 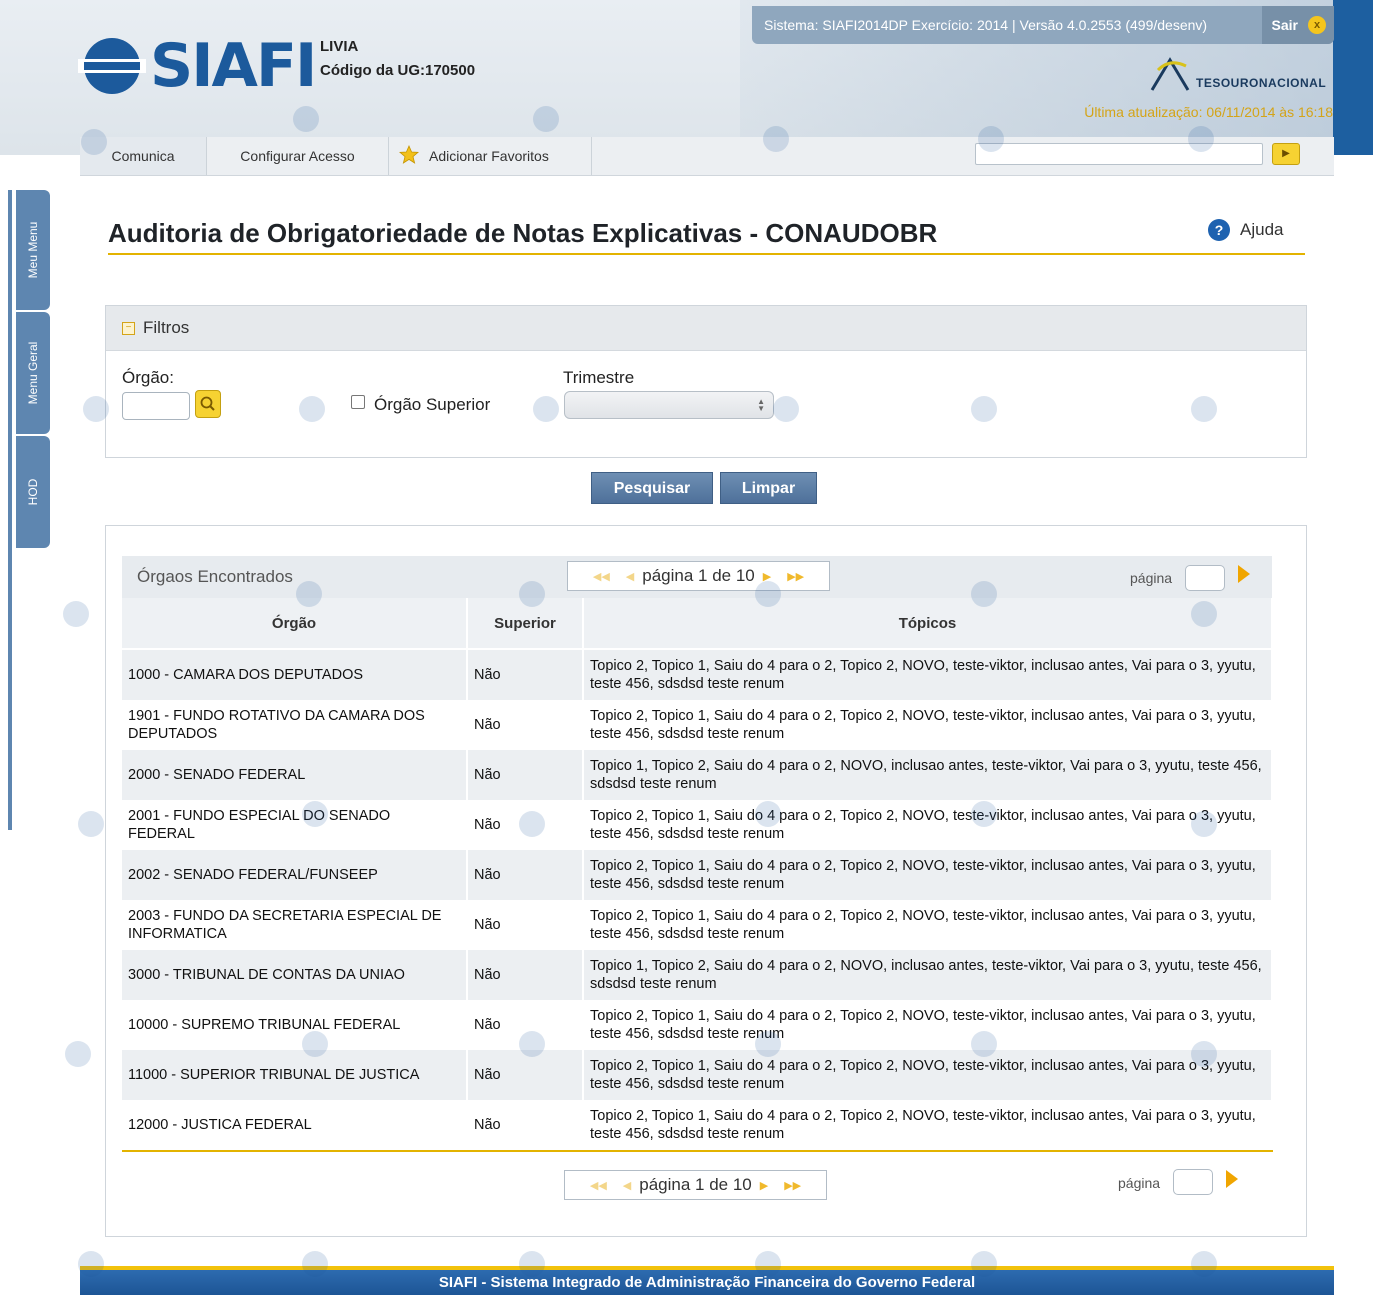 What do you see at coordinates (295, 825) in the screenshot?
I see `cell-orgao: 2001 - FUNDO ESPECIAL DO SENADO FEDERAL` at bounding box center [295, 825].